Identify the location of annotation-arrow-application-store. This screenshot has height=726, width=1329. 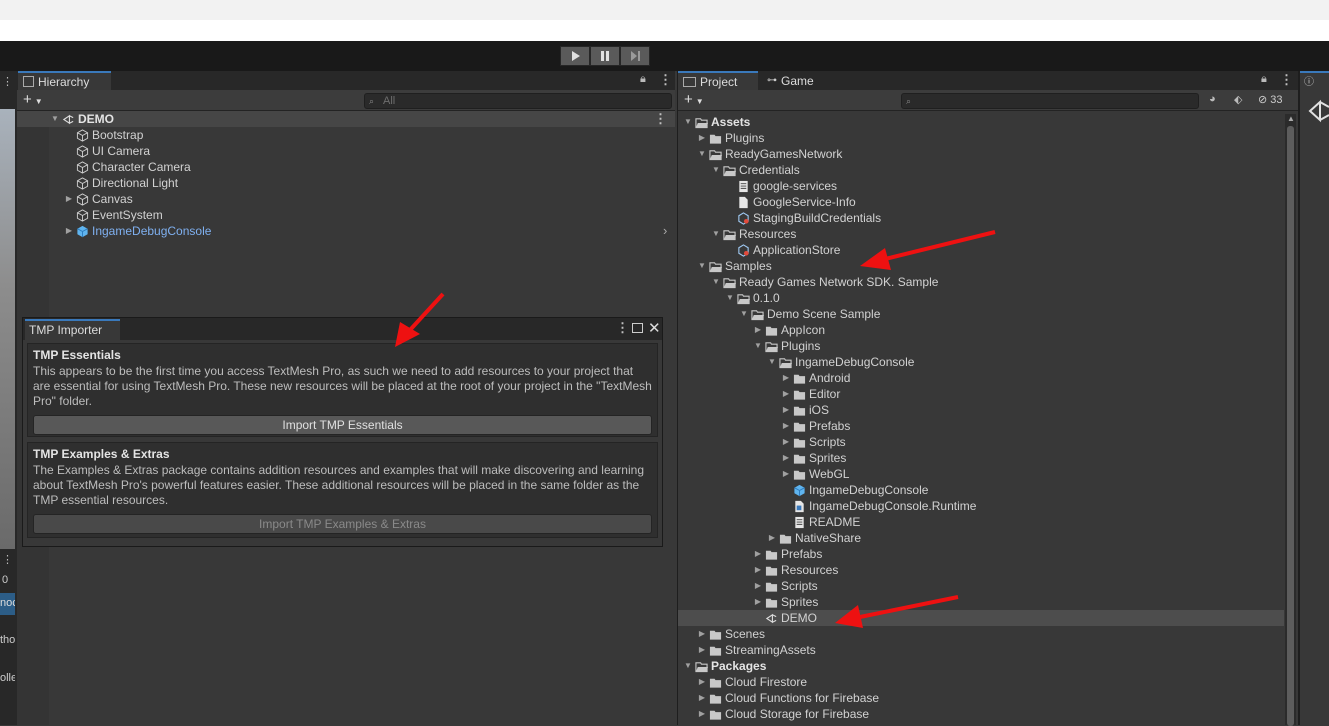
(928, 250).